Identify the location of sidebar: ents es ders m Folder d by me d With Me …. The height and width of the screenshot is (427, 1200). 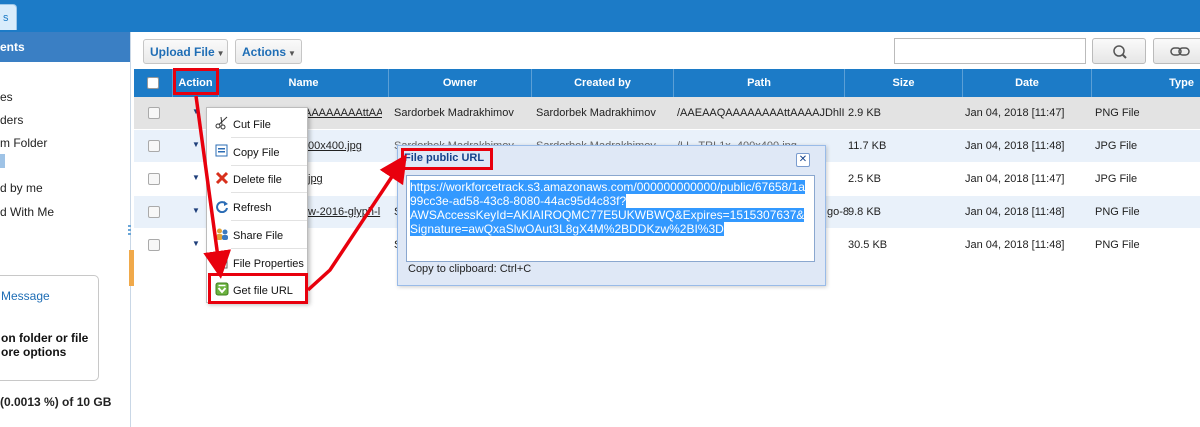
(65, 229).